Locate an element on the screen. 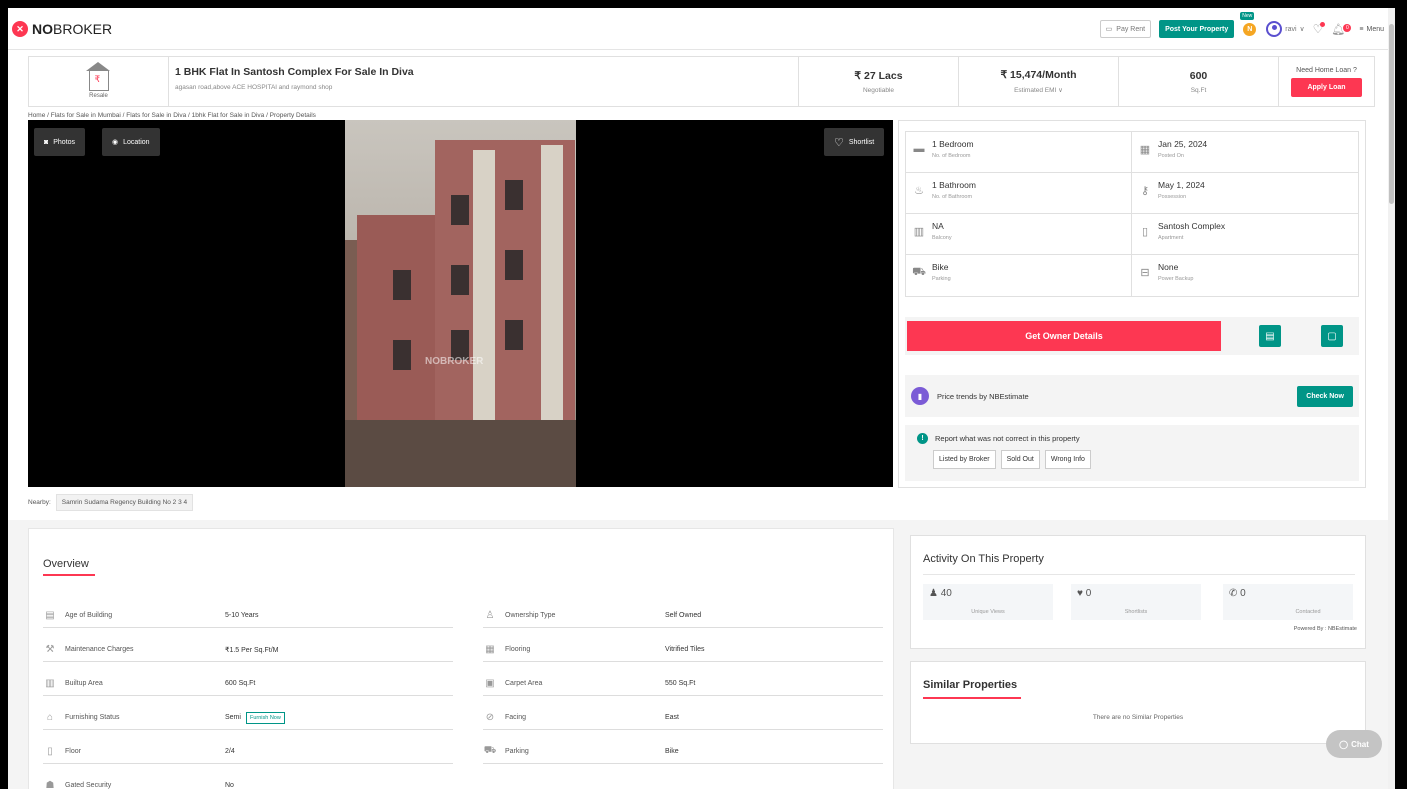 The image size is (1407, 789). feature-label: Posted On is located at coordinates (1171, 156).